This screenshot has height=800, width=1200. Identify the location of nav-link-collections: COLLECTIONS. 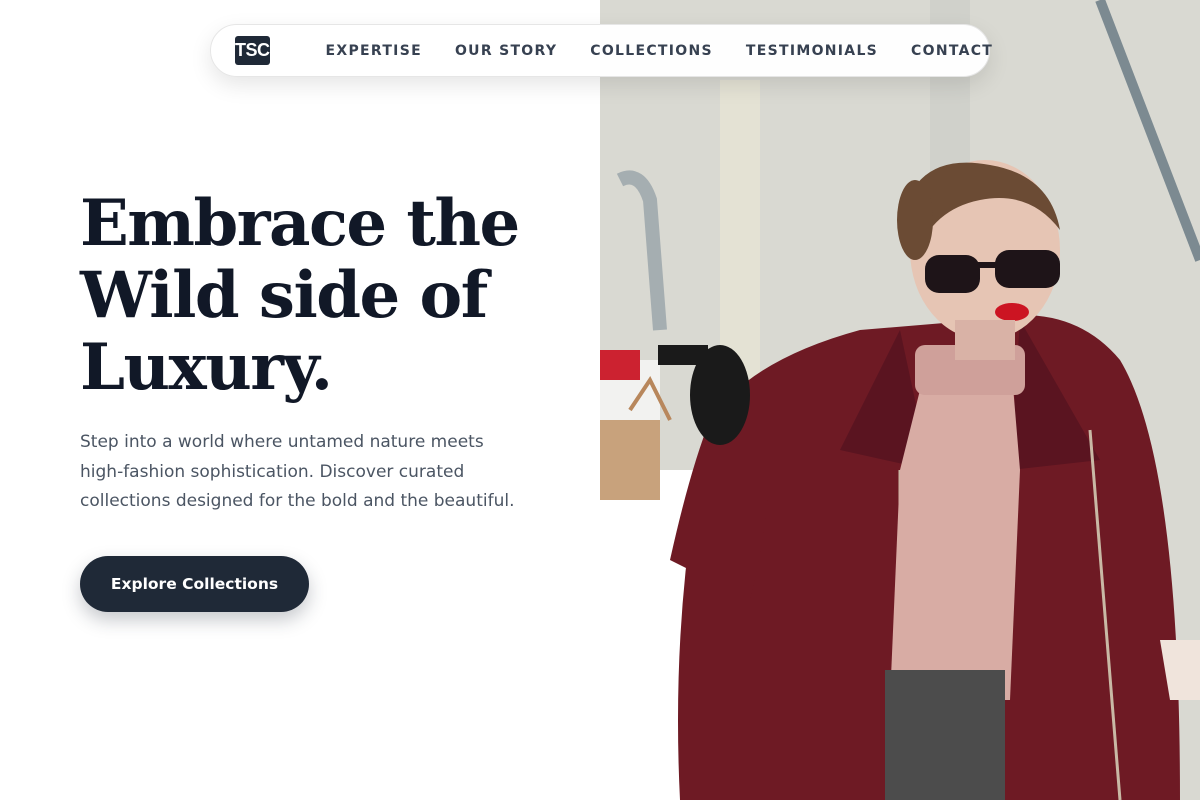
(651, 51).